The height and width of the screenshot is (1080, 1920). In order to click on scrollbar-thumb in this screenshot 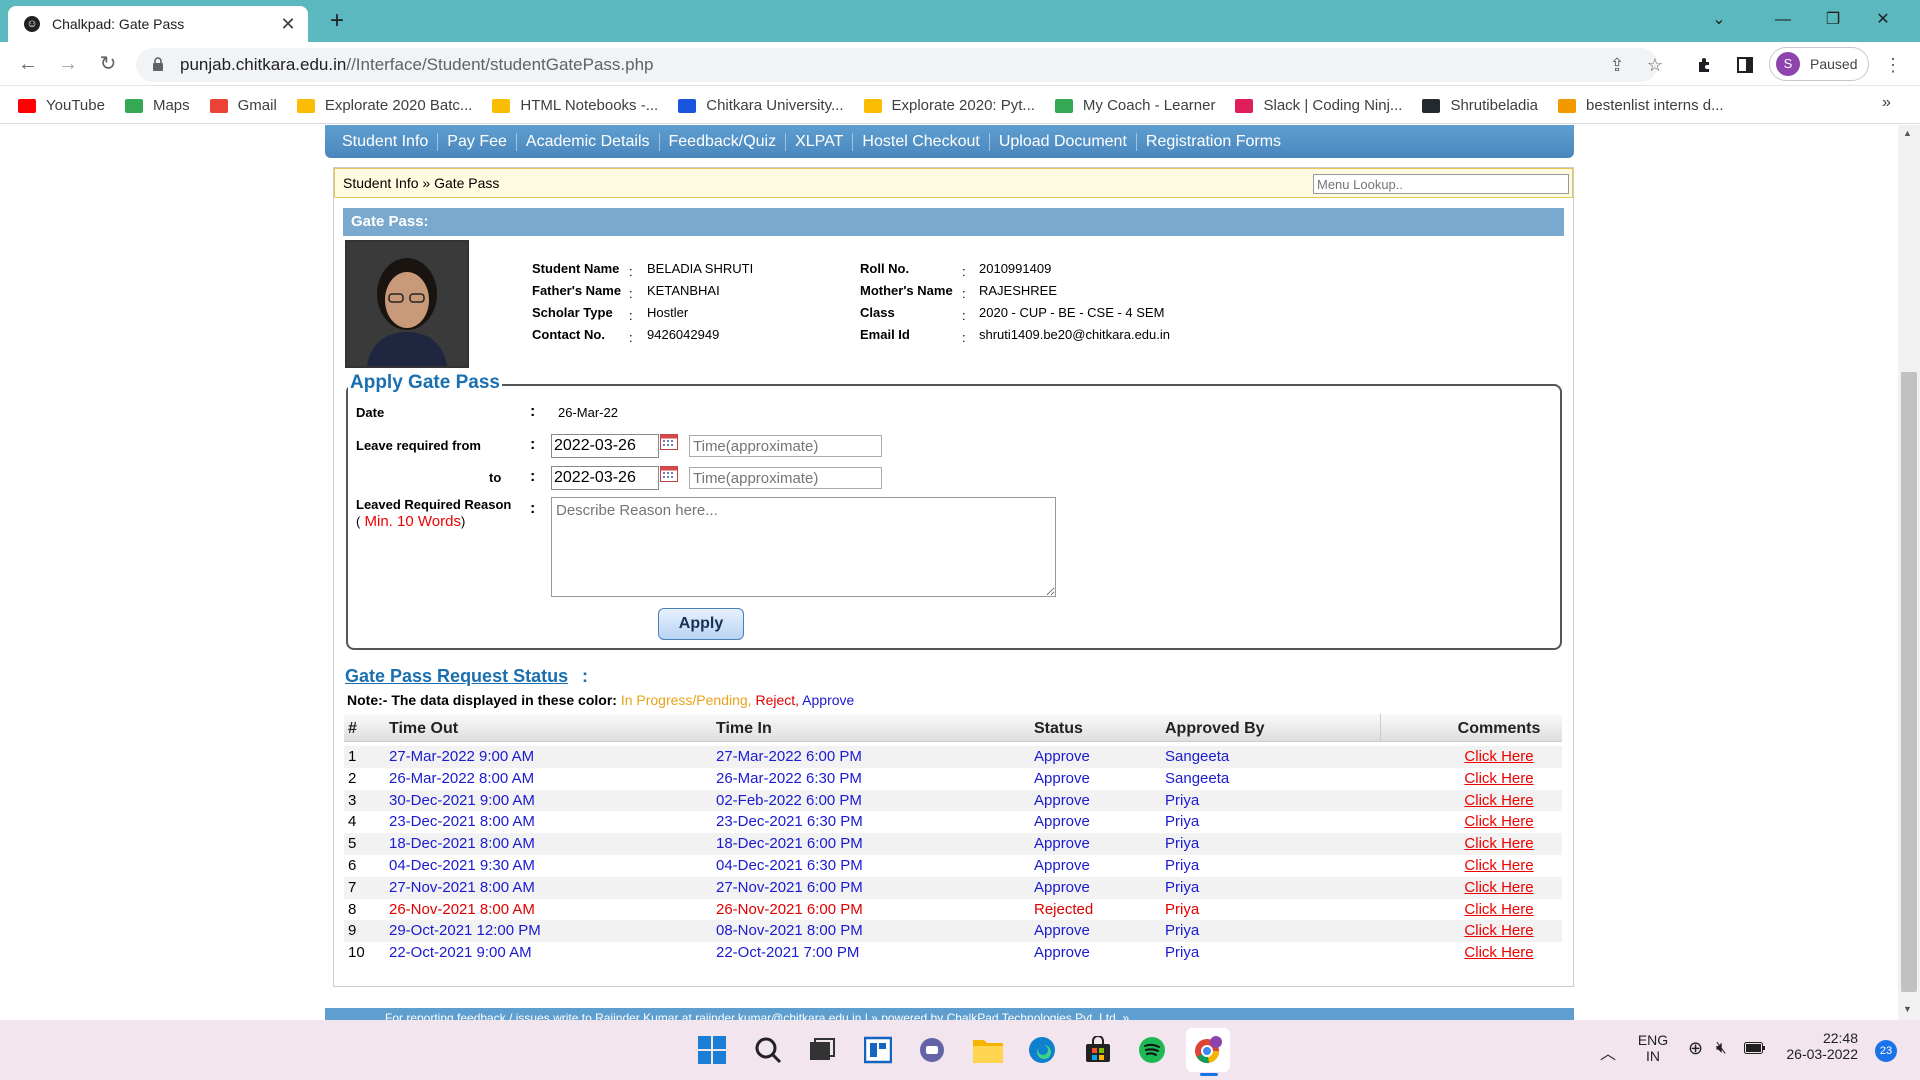, I will do `click(1909, 682)`.